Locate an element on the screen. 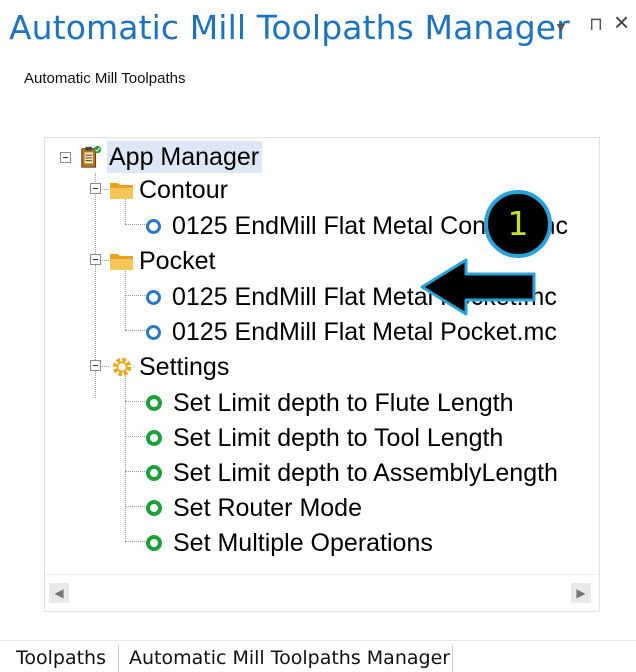 The height and width of the screenshot is (672, 636). tree-node-setting: Set Multiple Operations is located at coordinates (289, 543).